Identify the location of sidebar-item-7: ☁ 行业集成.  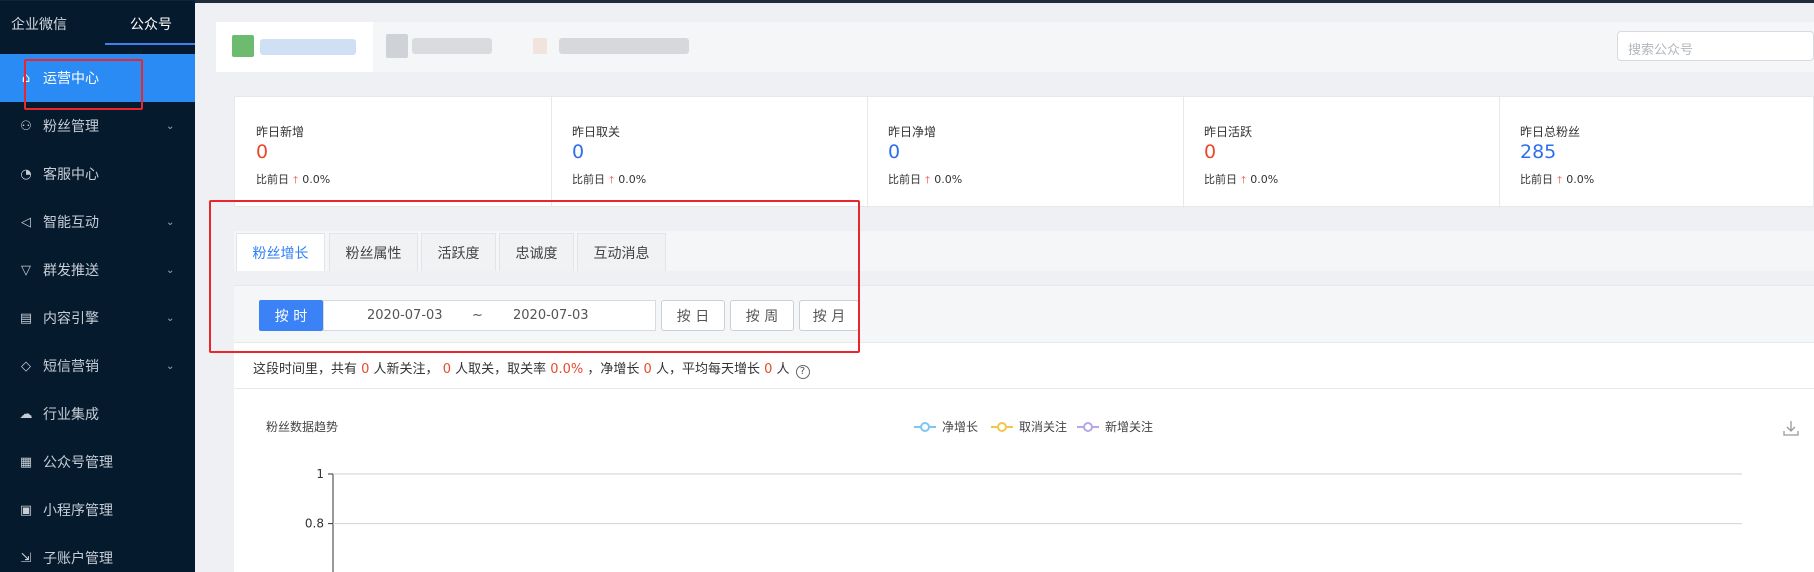
(97, 414).